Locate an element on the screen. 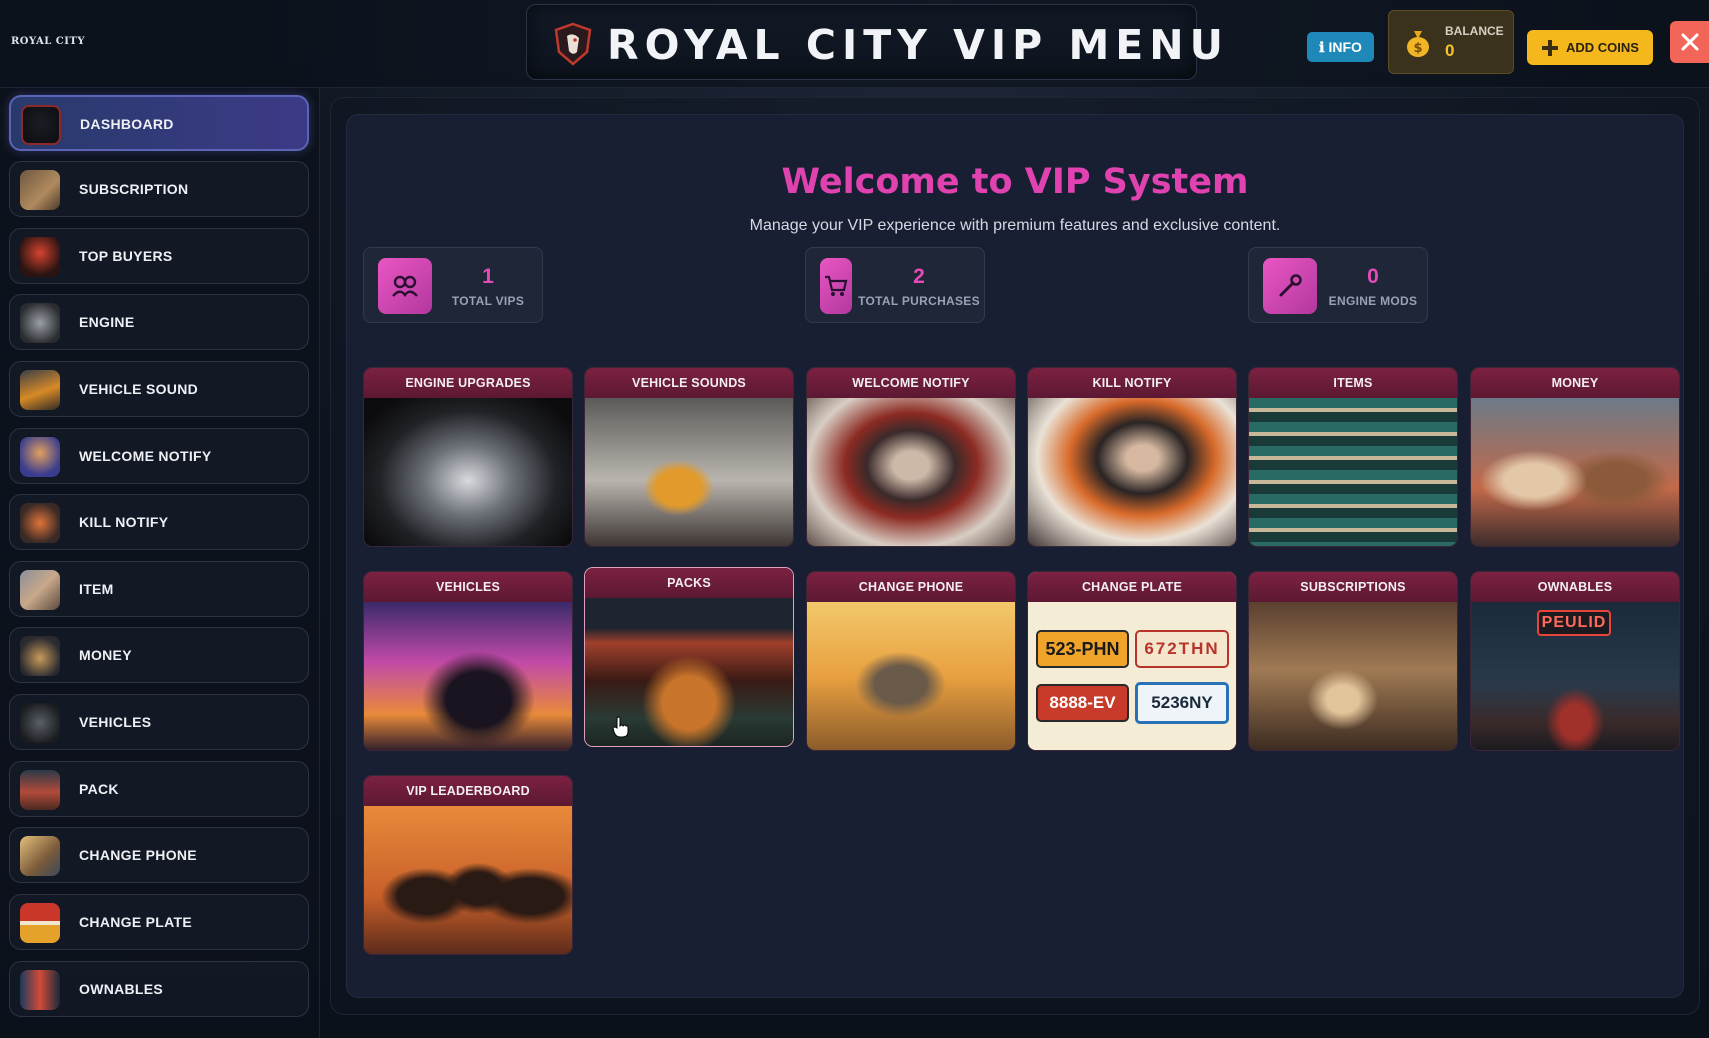 This screenshot has width=1709, height=1038. subscription-thumb-icon is located at coordinates (40, 190).